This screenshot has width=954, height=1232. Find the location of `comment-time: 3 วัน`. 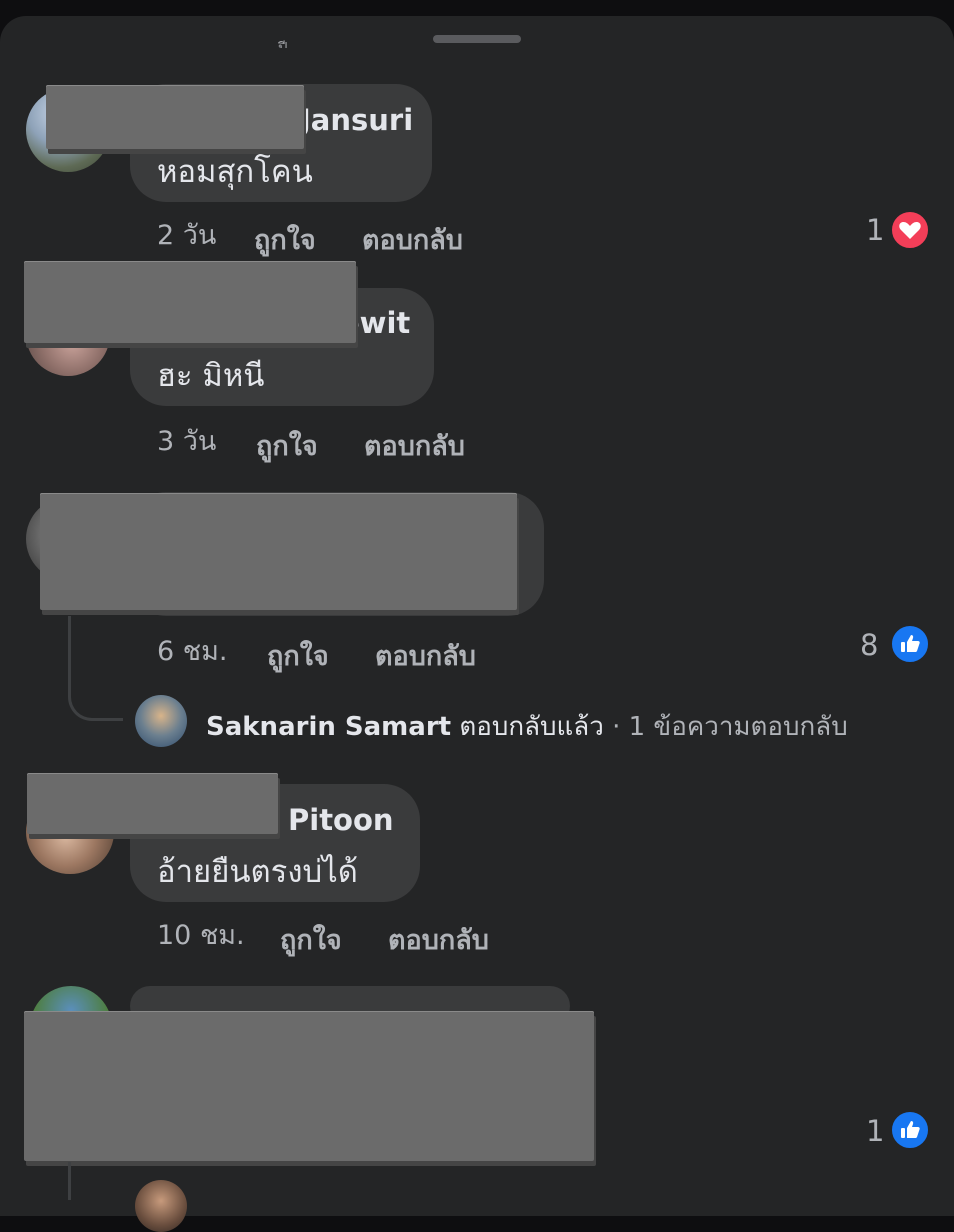

comment-time: 3 วัน is located at coordinates (187, 441).